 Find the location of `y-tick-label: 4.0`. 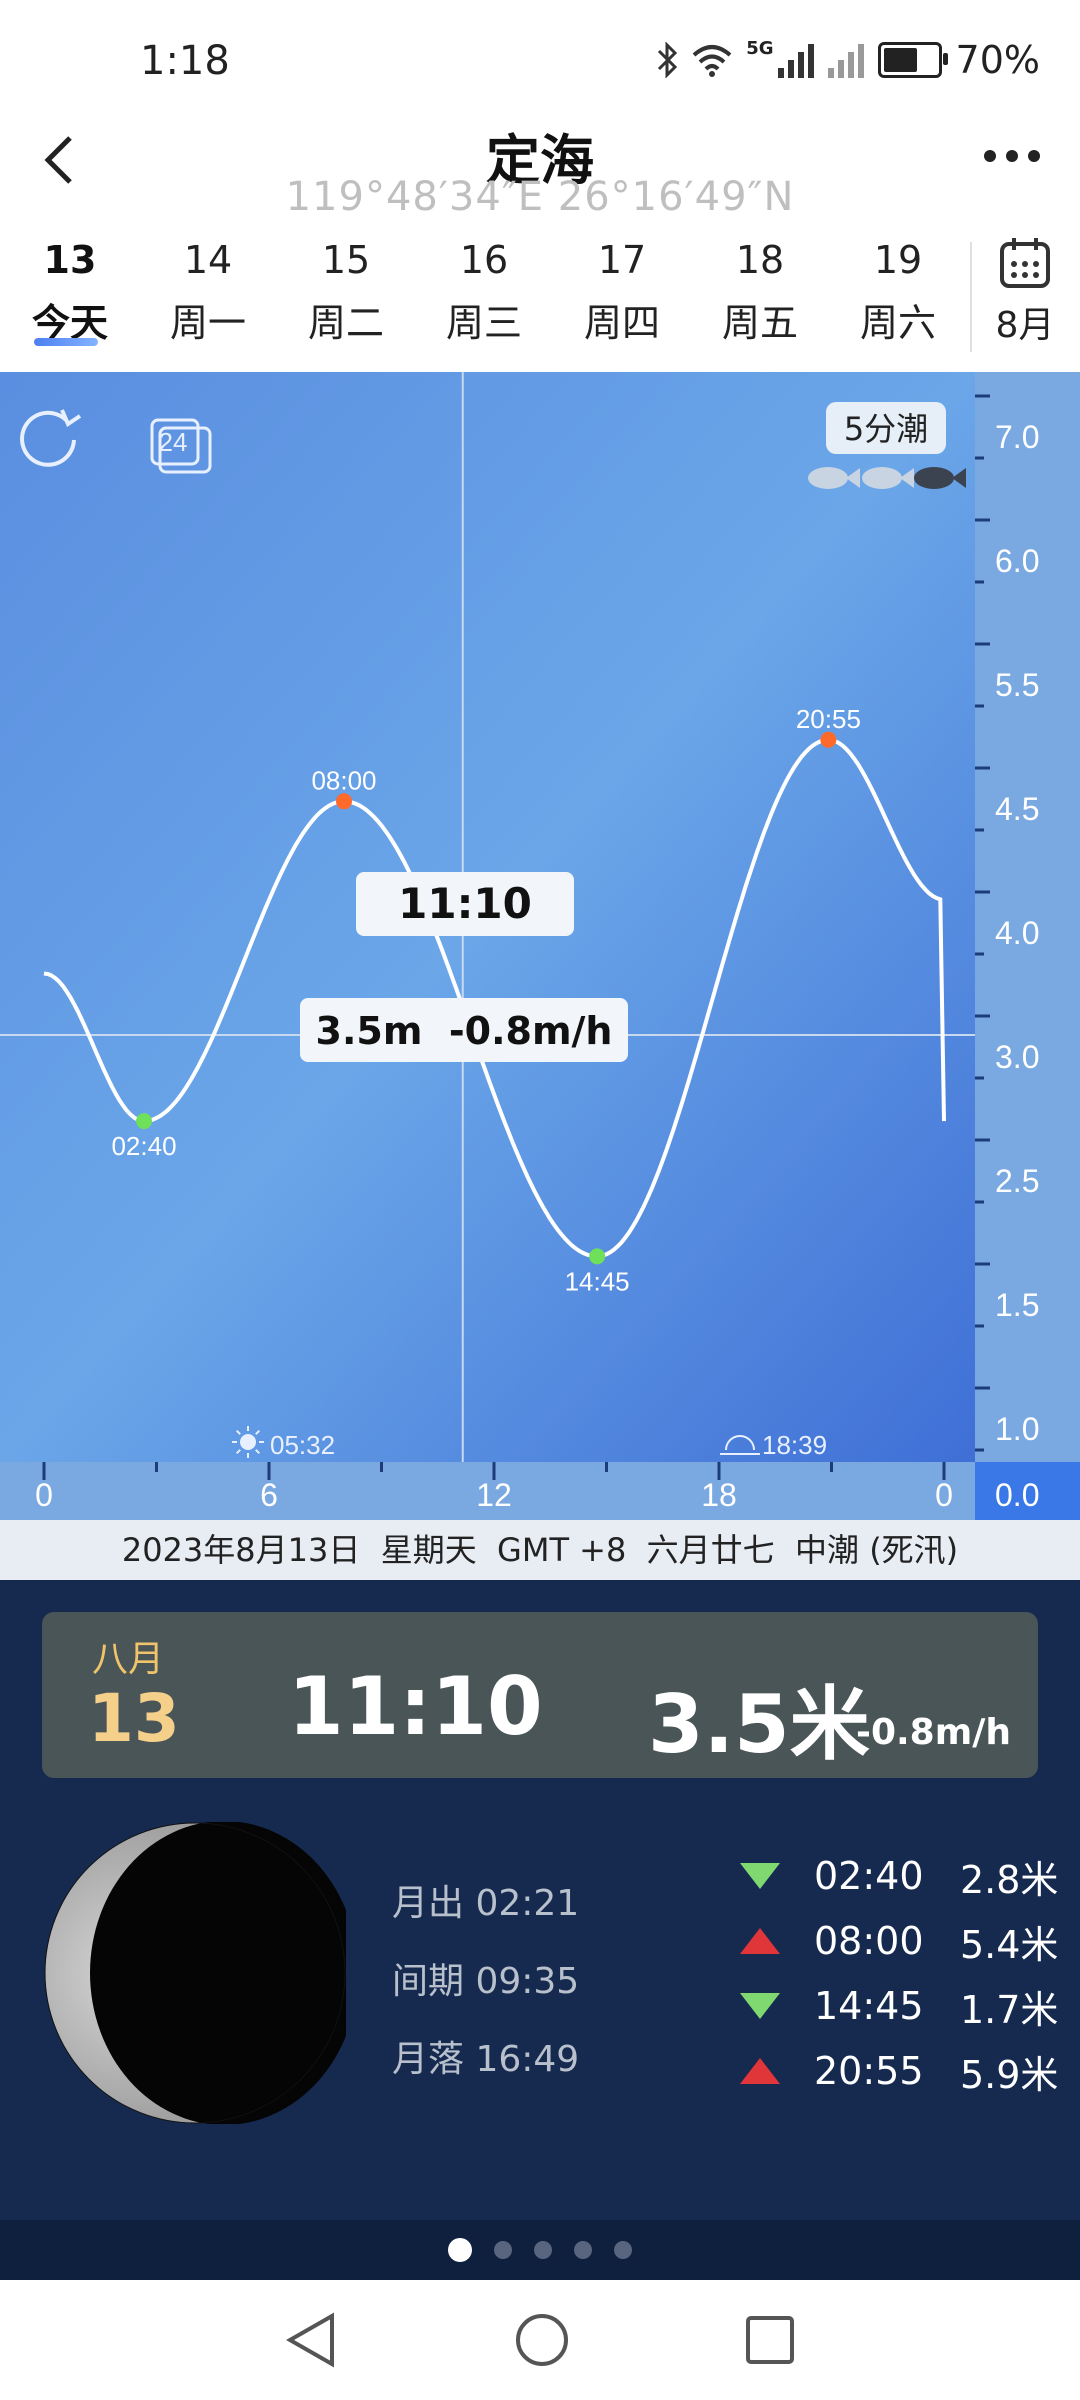

y-tick-label: 4.0 is located at coordinates (1017, 933).